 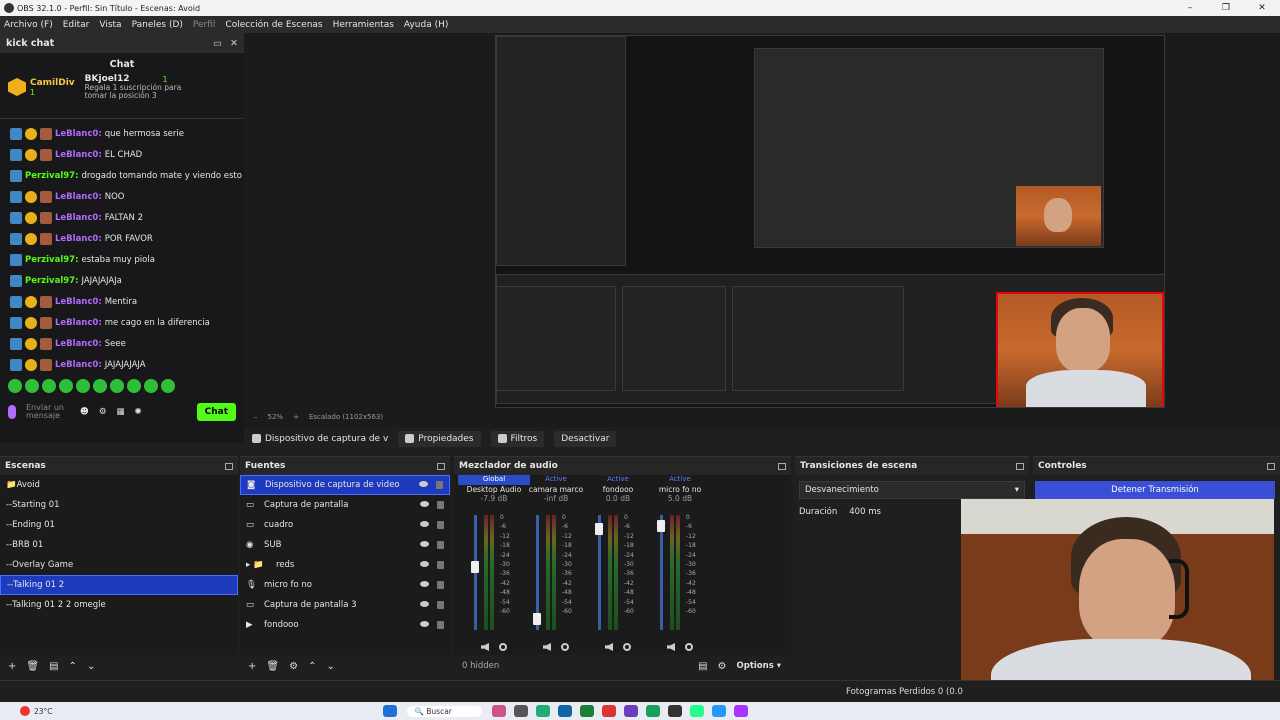 I want to click on menu-paneles: Paneles (D), so click(x=157, y=25).